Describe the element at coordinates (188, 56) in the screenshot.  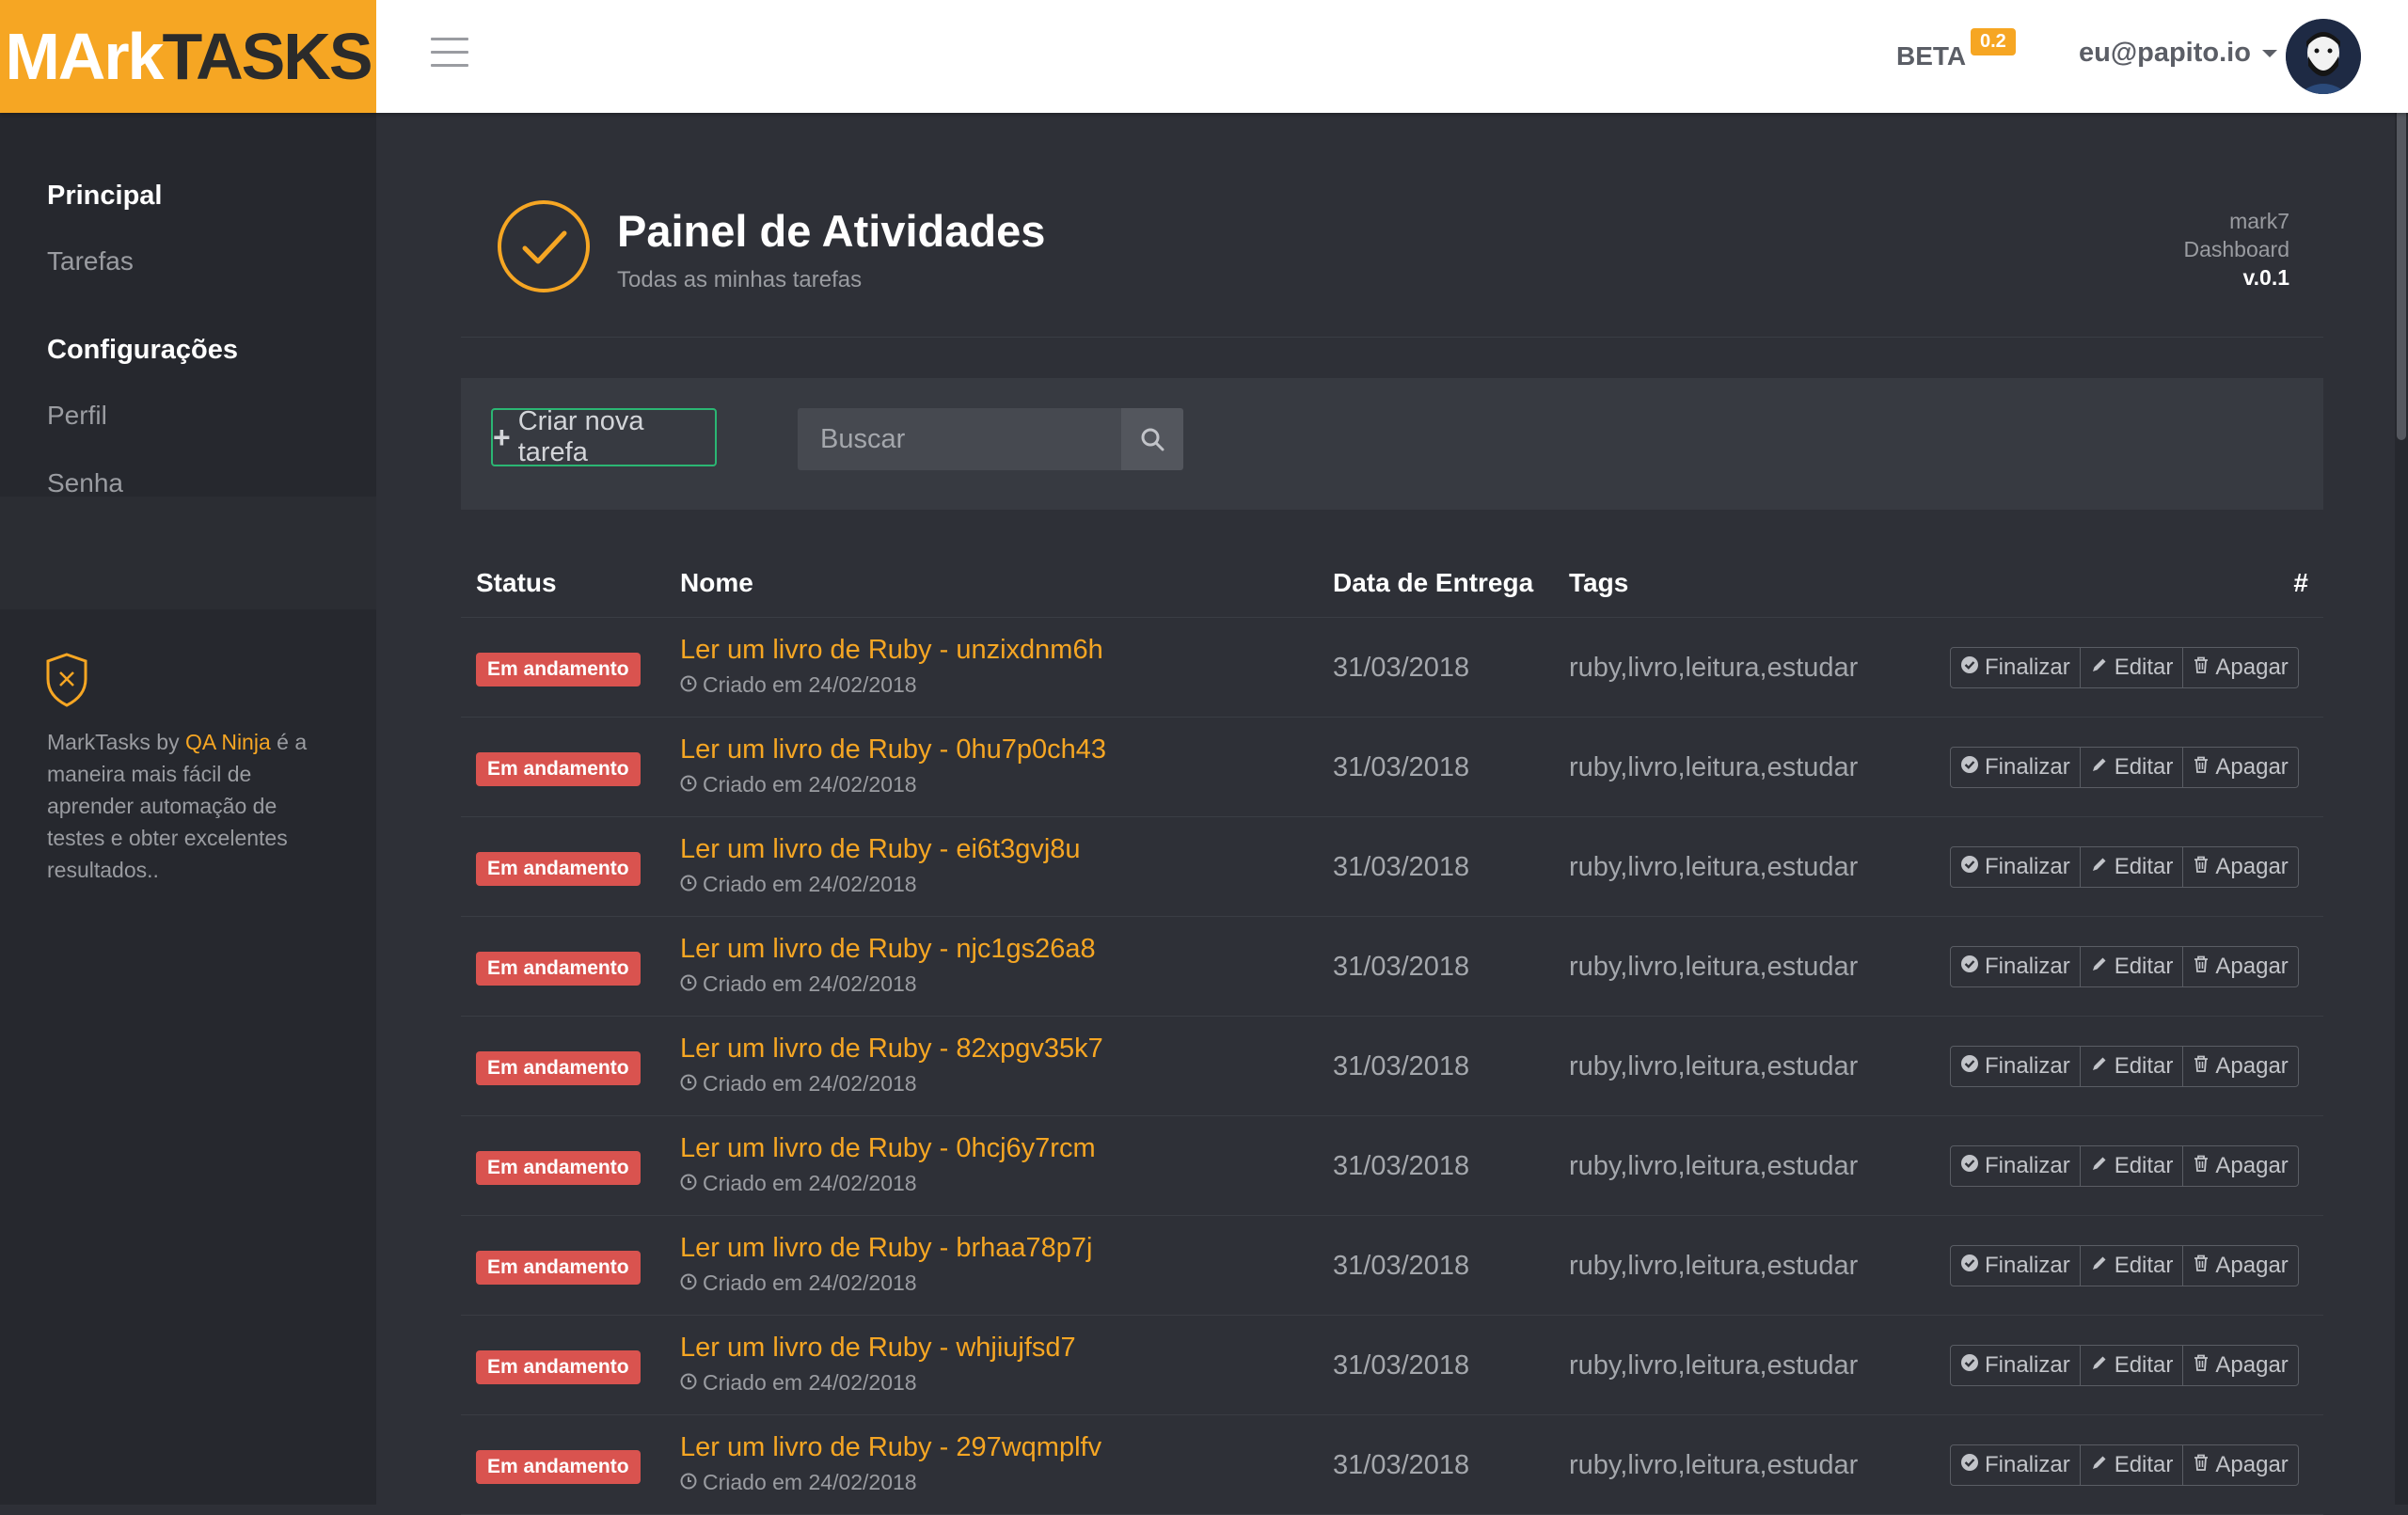
I see `logo: MArkTASKS` at that location.